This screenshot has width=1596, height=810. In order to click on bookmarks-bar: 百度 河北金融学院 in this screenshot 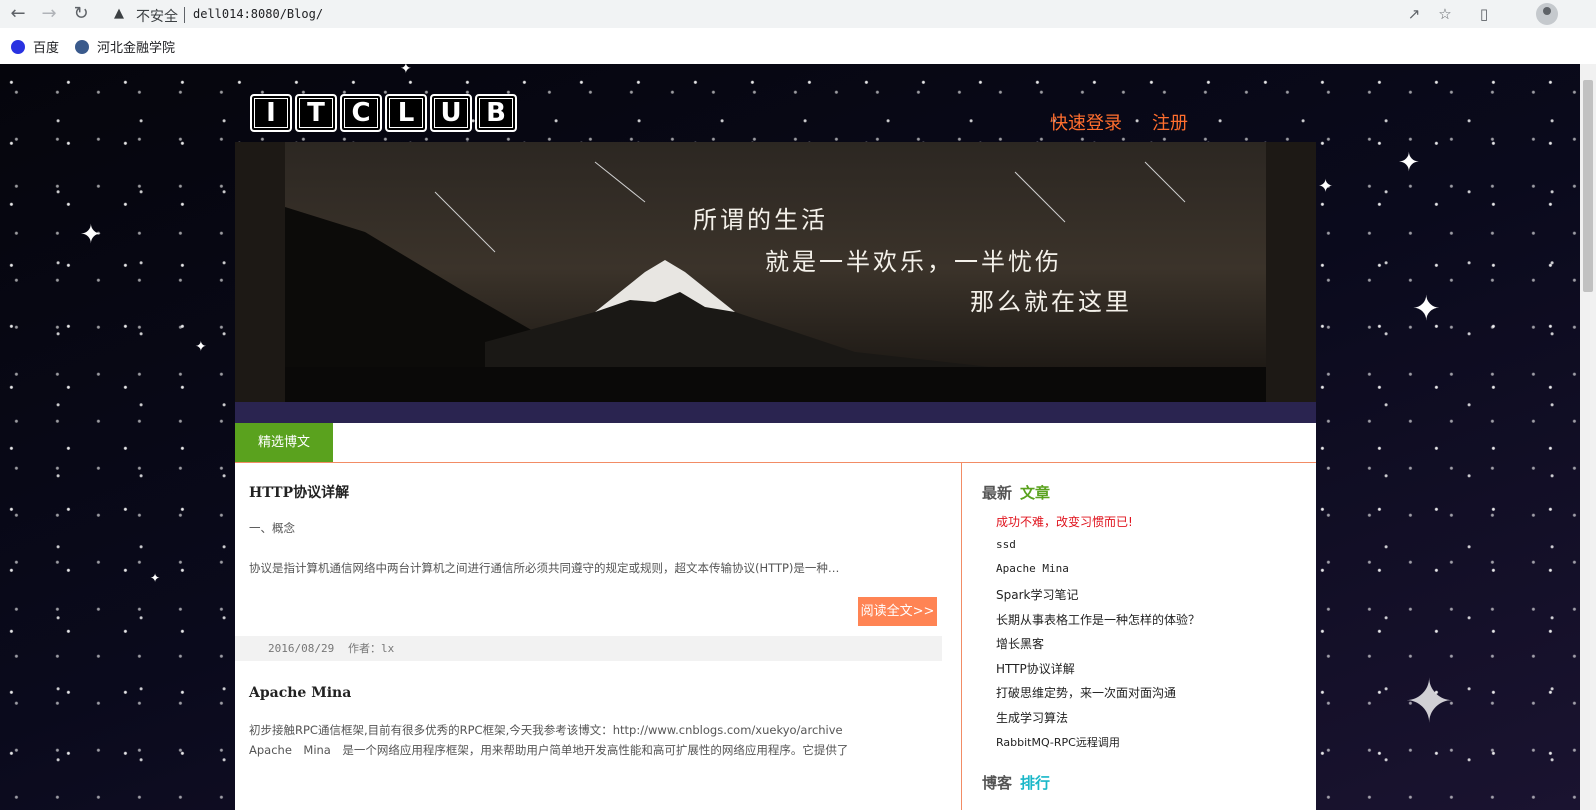, I will do `click(798, 46)`.